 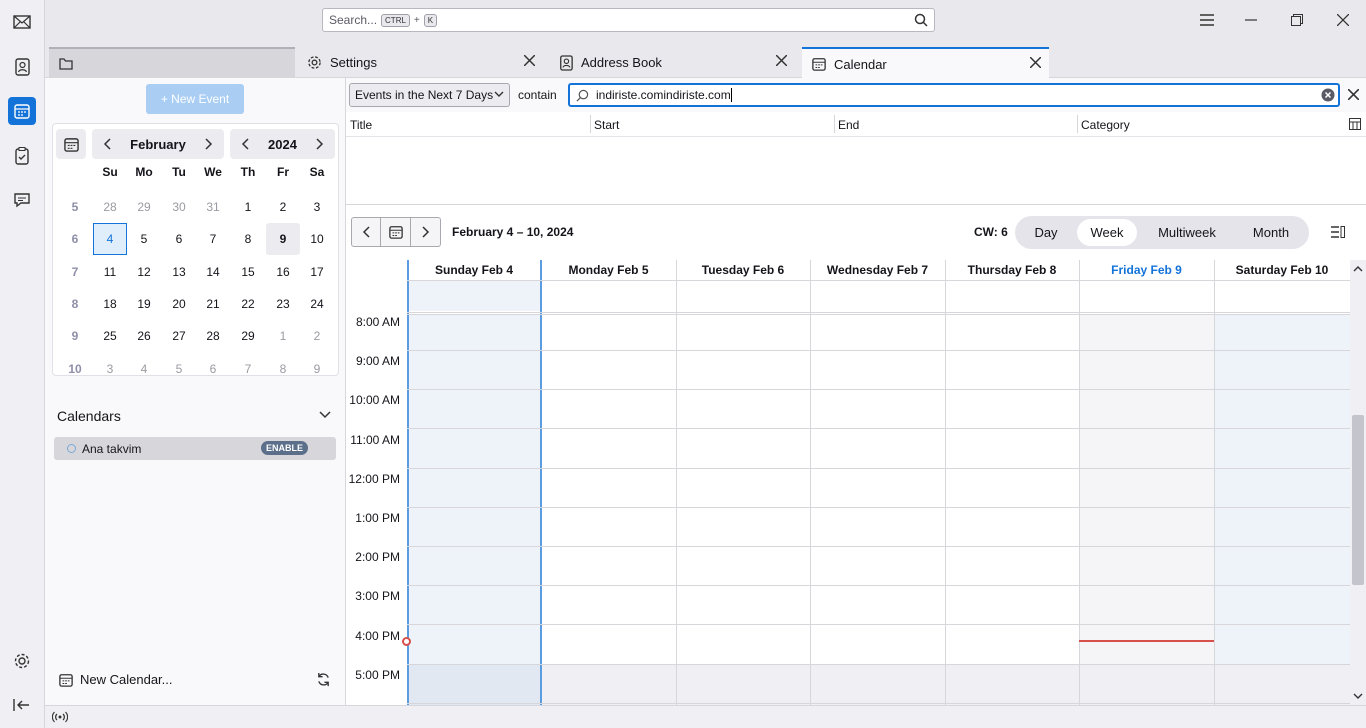 What do you see at coordinates (743, 270) in the screenshot?
I see `day-column-header: Tuesday Feb 6` at bounding box center [743, 270].